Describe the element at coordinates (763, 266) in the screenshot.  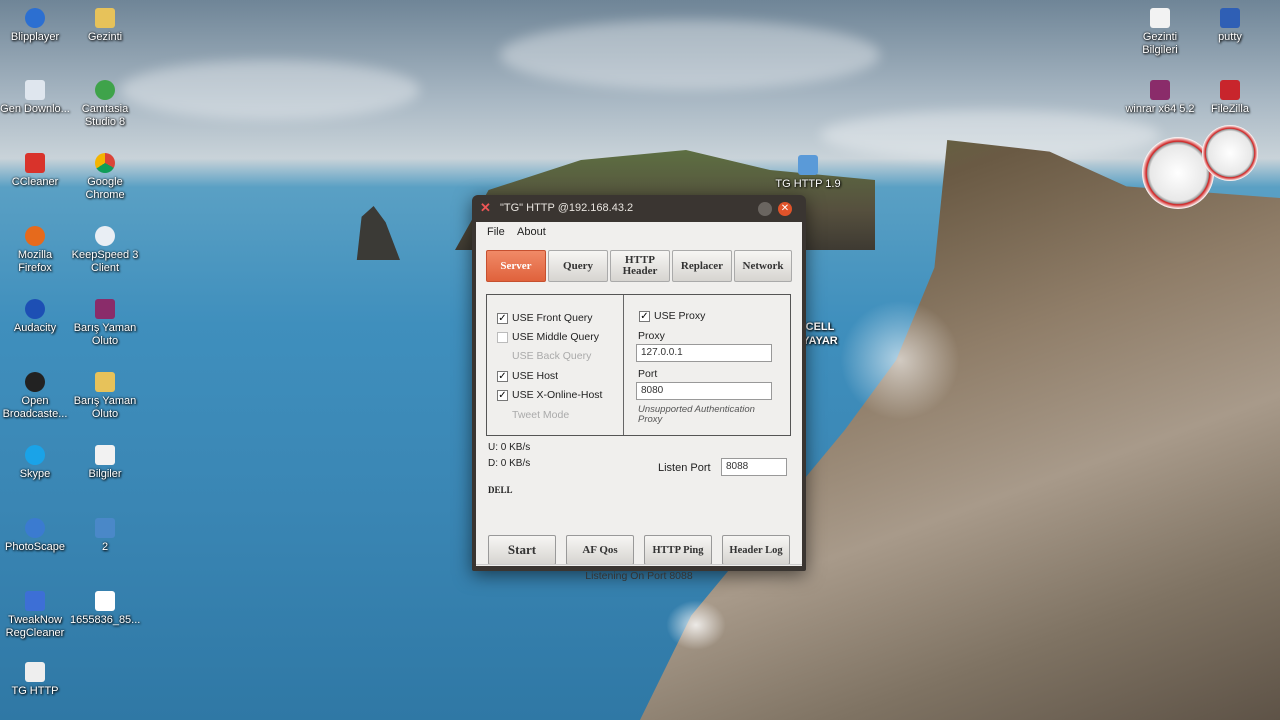
I see `tab-network: Network` at that location.